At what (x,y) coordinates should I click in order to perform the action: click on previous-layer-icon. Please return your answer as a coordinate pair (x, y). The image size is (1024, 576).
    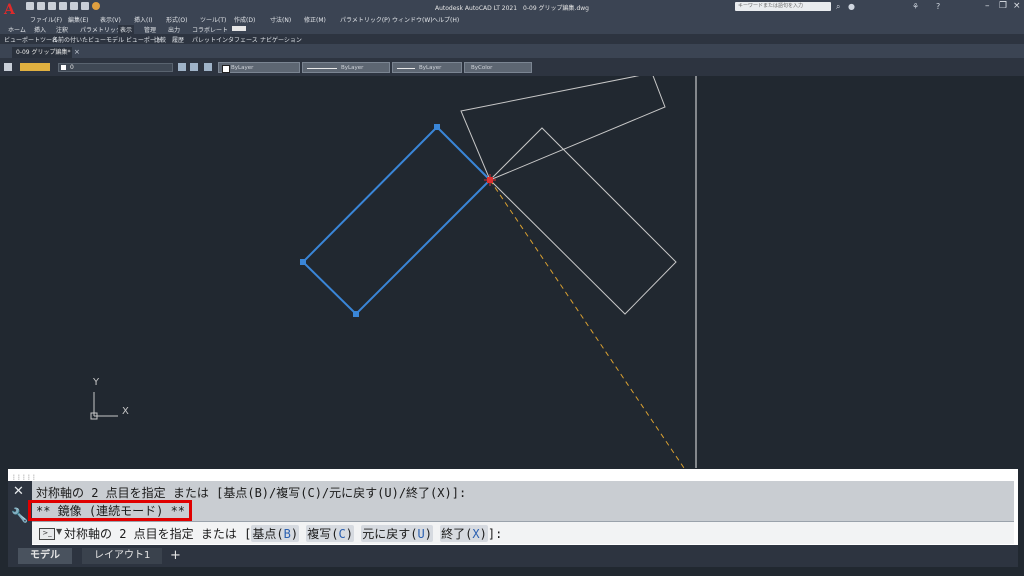
    Looking at the image, I should click on (194, 67).